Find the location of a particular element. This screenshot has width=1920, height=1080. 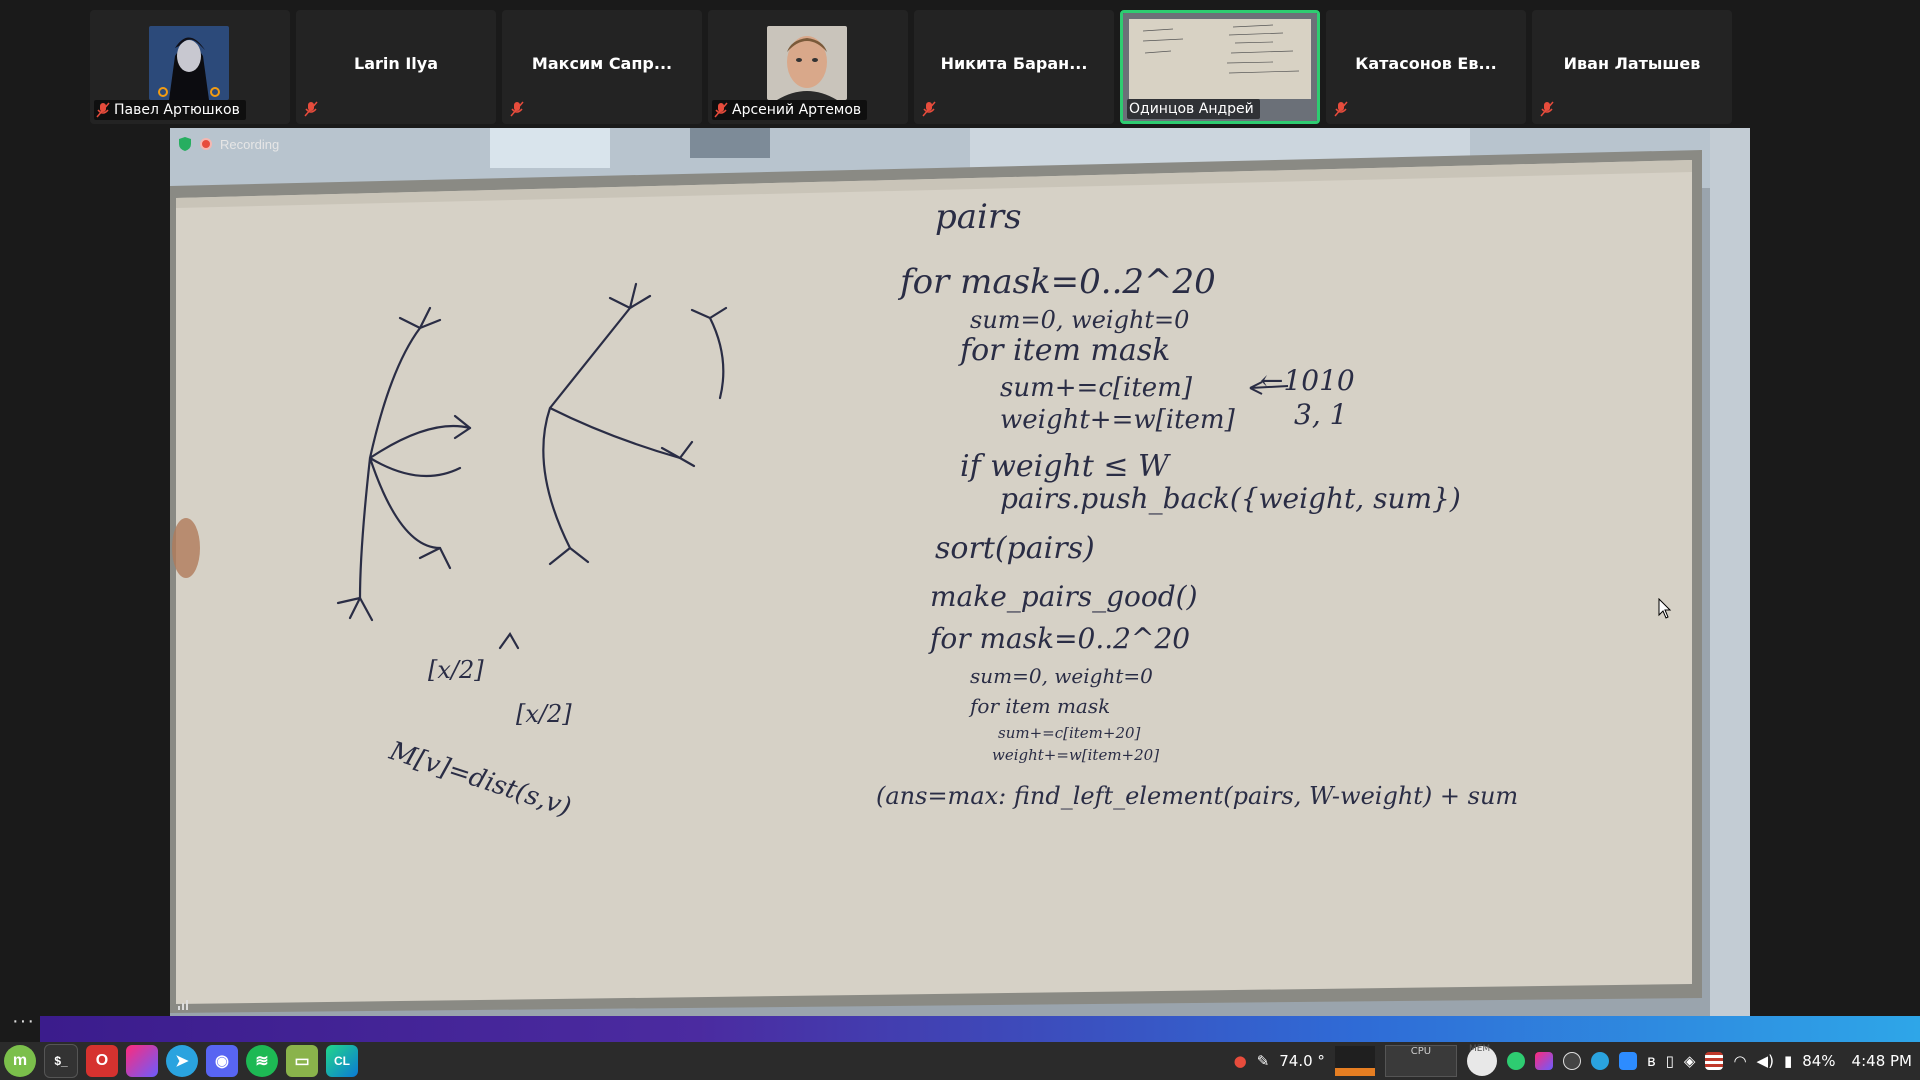

volume-icon: ◀) is located at coordinates (1765, 1061).